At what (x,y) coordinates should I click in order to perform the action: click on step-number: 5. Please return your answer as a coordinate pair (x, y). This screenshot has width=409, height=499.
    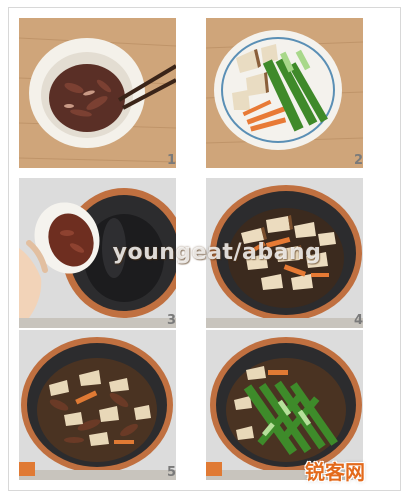
    Looking at the image, I should click on (171, 472).